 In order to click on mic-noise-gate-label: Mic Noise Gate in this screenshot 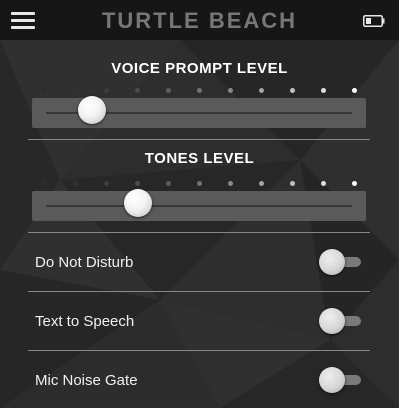, I will do `click(86, 380)`.